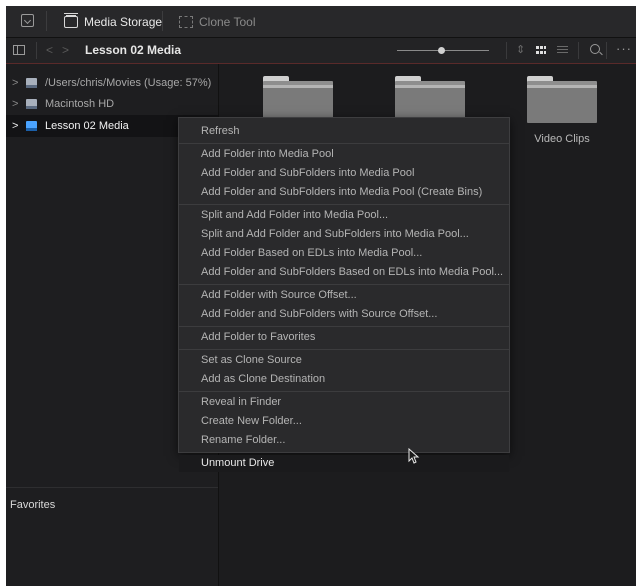 Image resolution: width=636 pixels, height=586 pixels. What do you see at coordinates (71, 20) in the screenshot?
I see `media-storage-icon` at bounding box center [71, 20].